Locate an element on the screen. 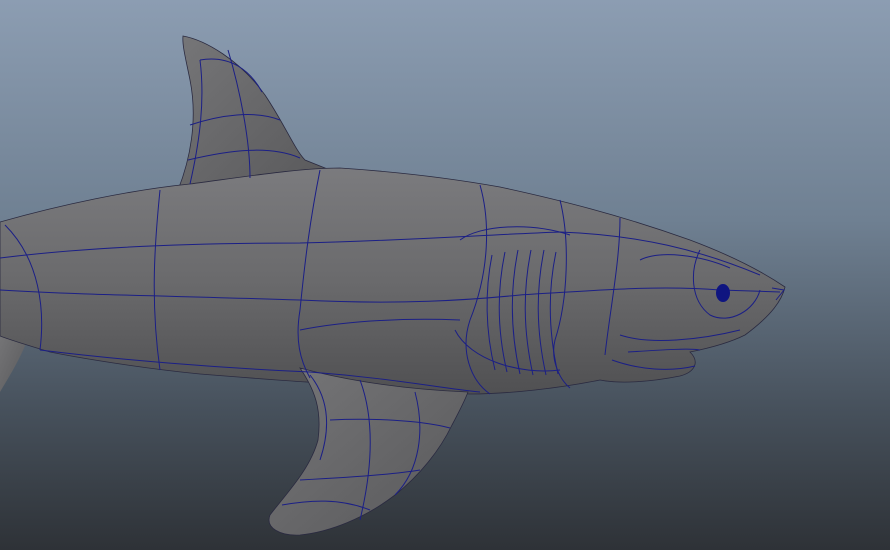 This screenshot has height=550, width=890. pectoral-fin is located at coordinates (368, 451).